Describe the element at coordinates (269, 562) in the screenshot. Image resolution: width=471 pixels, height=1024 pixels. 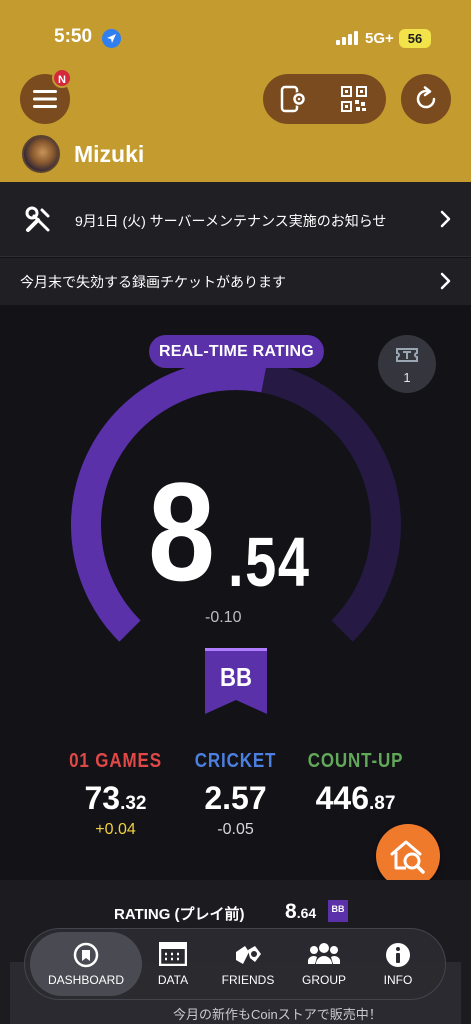
I see `rating-decimal: .54` at that location.